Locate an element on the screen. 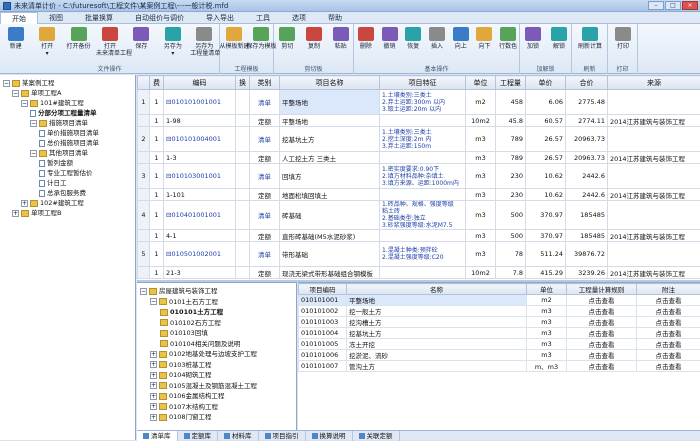 Image resolution: width=700 pixels, height=441 pixels. grid-column-header: 工程量 is located at coordinates (511, 83).